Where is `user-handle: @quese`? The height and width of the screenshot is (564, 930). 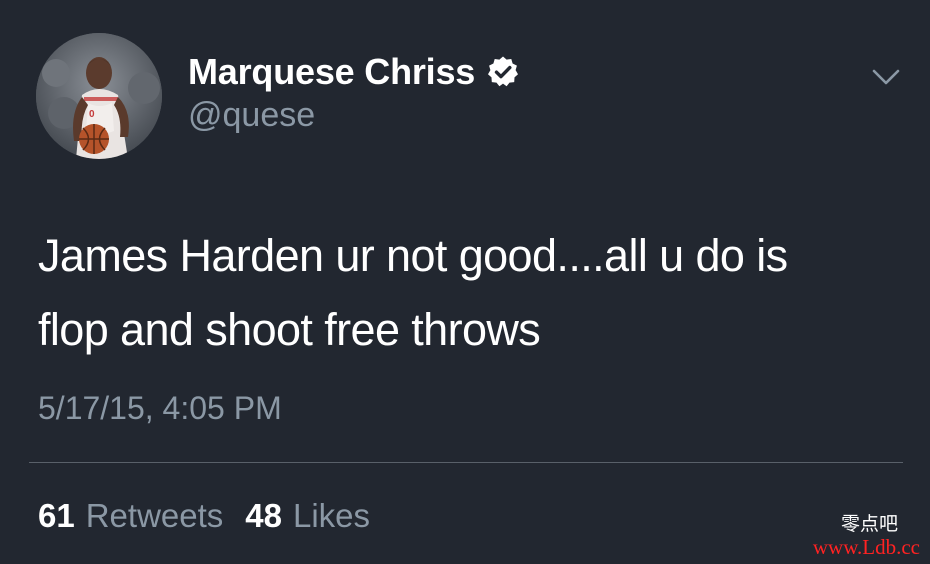 user-handle: @quese is located at coordinates (498, 115).